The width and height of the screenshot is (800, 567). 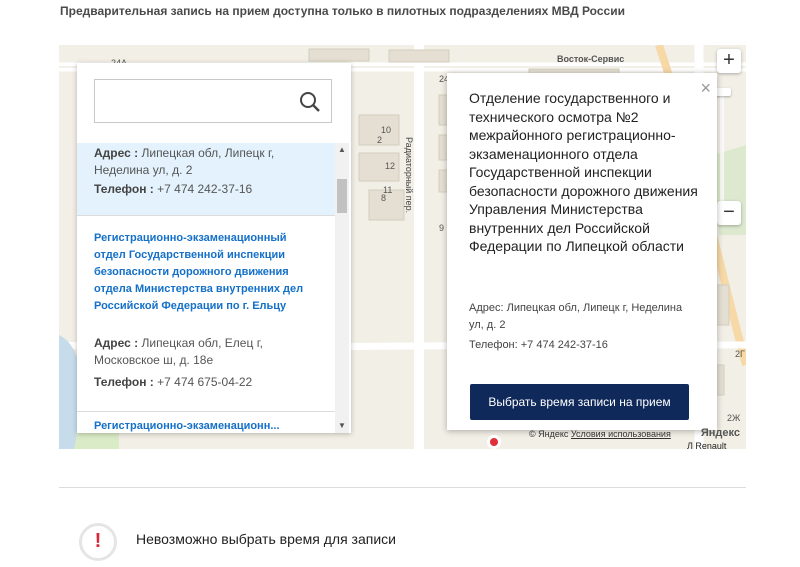 I want to click on map-label-2zh: 2Ж, so click(x=734, y=418).